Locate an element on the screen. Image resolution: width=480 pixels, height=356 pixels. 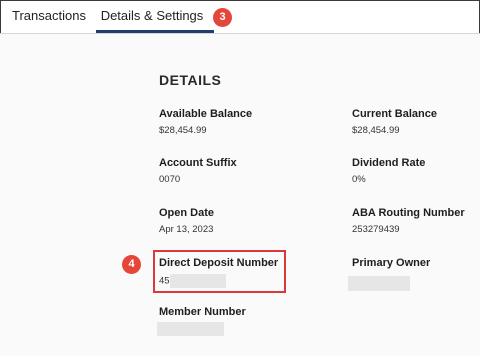
dividend-rate-label: Dividend Rate is located at coordinates (389, 163).